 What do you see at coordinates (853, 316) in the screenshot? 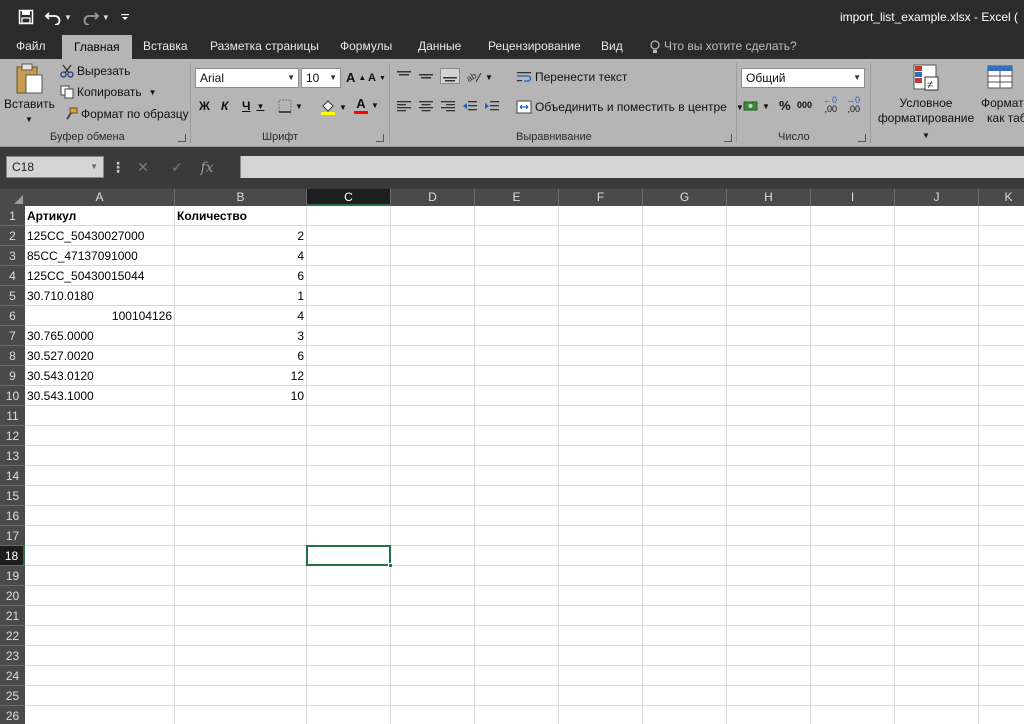
I see `cell-i6` at bounding box center [853, 316].